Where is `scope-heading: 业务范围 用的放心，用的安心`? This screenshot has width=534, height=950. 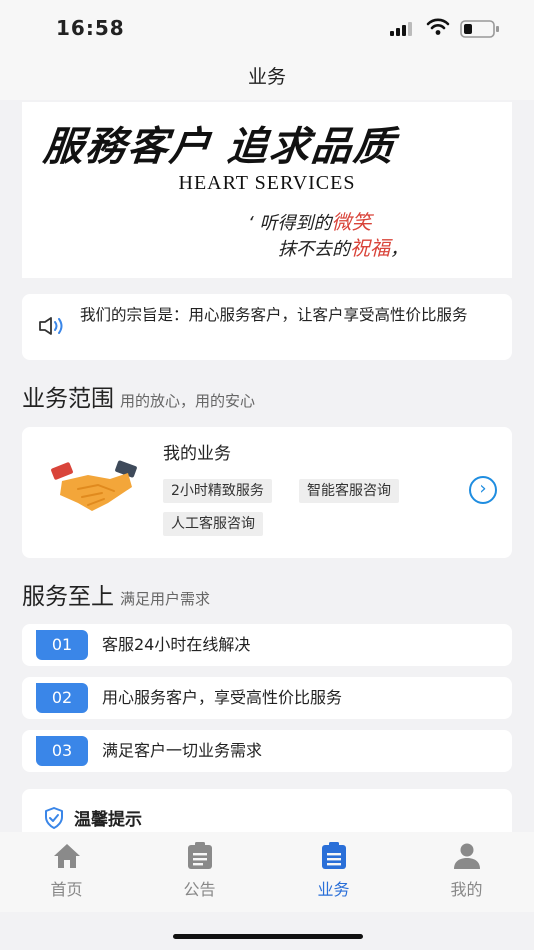
scope-heading: 业务范围 用的放心，用的安心 is located at coordinates (138, 396).